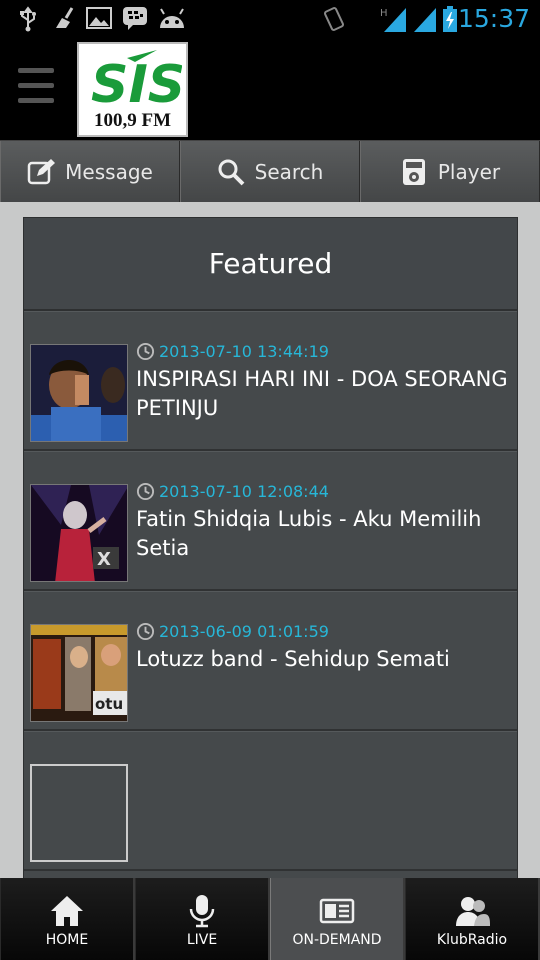  What do you see at coordinates (79, 813) in the screenshot?
I see `item-thumbnail-placeholder` at bounding box center [79, 813].